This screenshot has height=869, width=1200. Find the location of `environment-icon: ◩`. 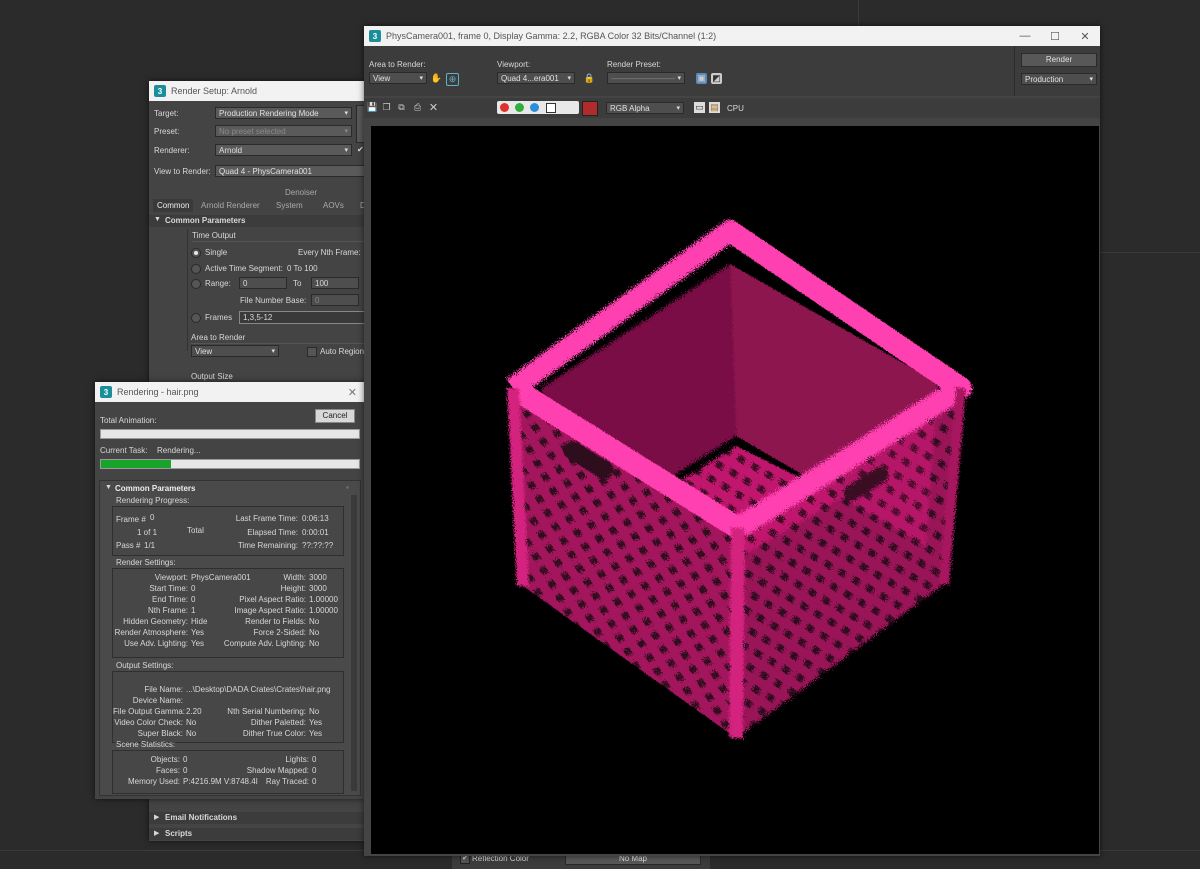

environment-icon: ◩ is located at coordinates (716, 78).